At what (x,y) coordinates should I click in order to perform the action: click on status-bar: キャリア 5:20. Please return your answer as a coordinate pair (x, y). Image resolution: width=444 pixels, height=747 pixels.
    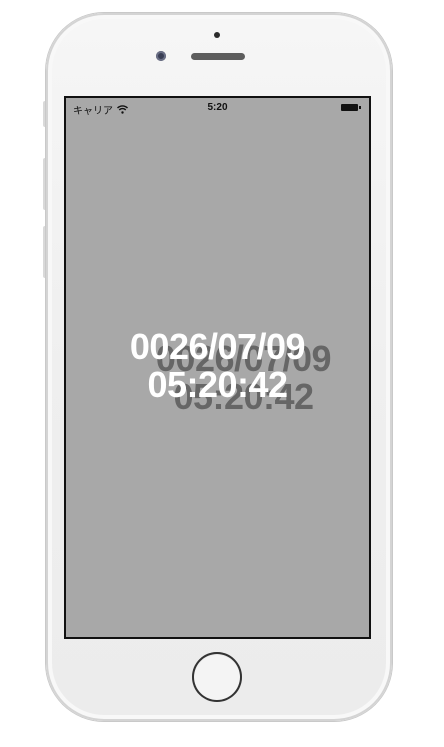
    Looking at the image, I should click on (217, 108).